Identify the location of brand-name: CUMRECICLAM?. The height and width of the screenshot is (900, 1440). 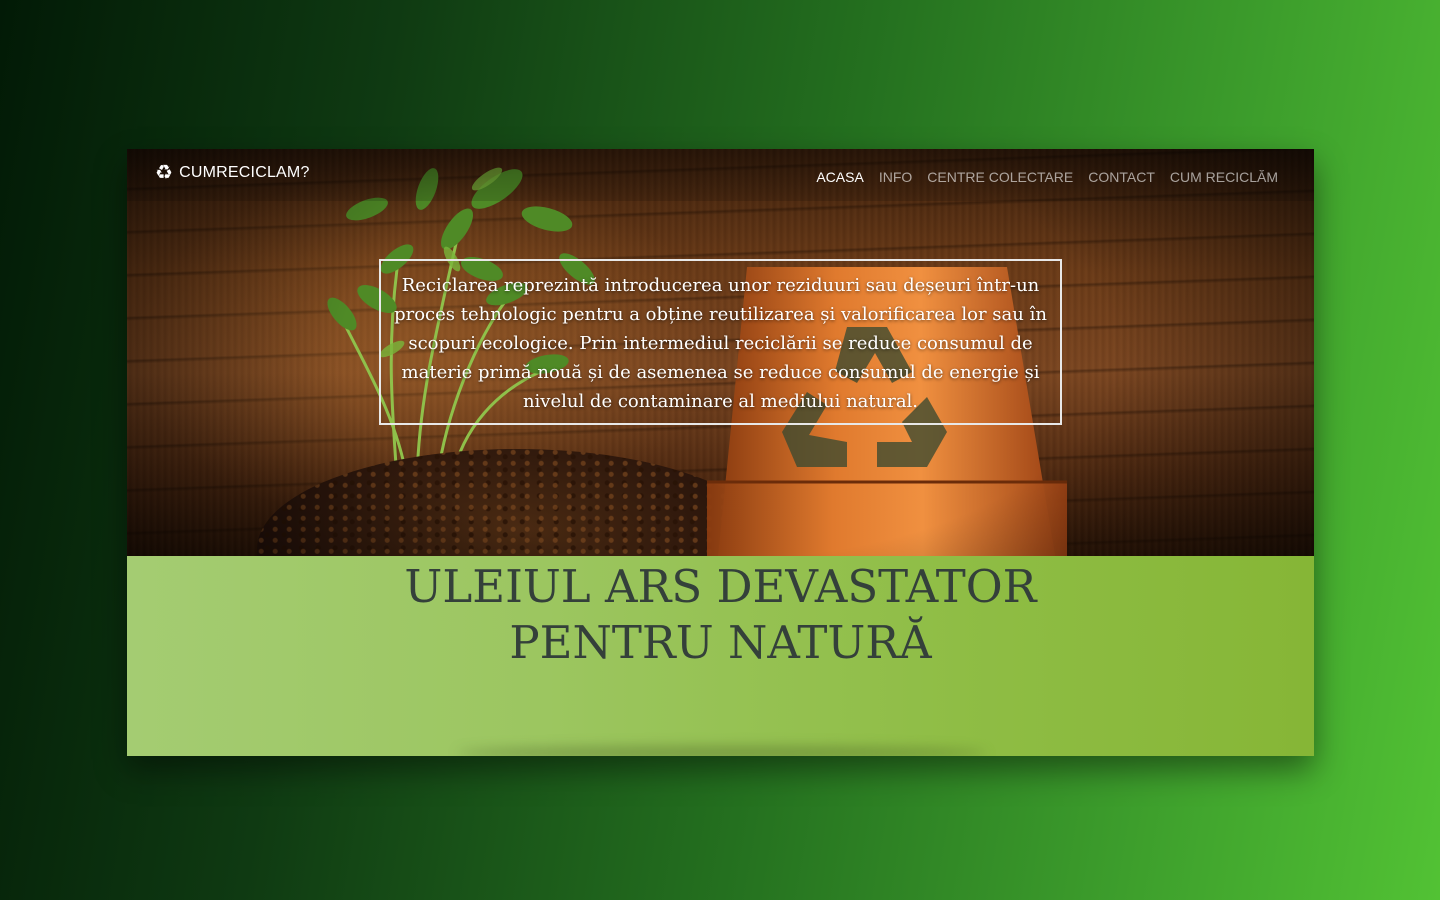
(244, 172).